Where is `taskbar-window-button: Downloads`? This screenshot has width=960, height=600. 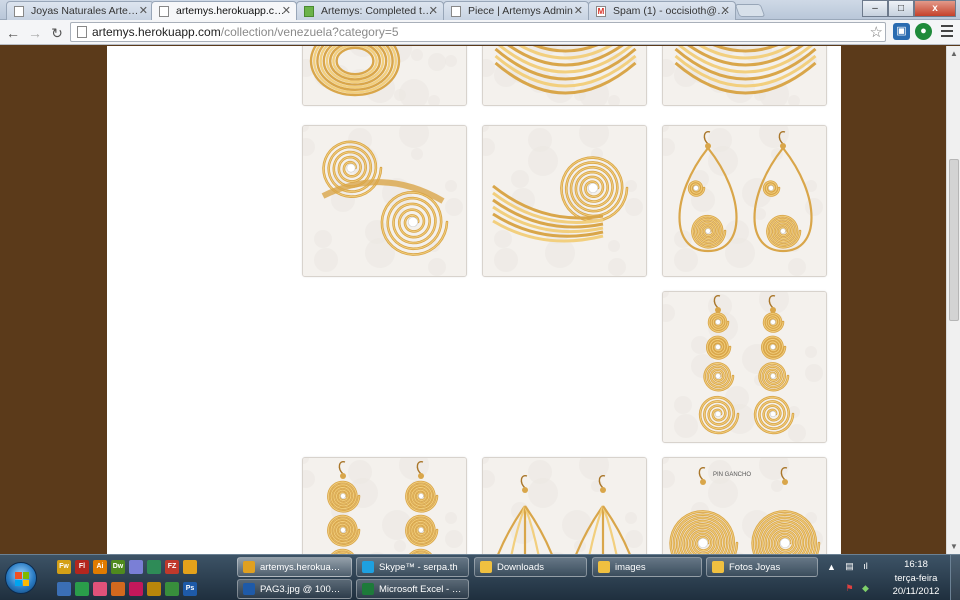 taskbar-window-button: Downloads is located at coordinates (530, 567).